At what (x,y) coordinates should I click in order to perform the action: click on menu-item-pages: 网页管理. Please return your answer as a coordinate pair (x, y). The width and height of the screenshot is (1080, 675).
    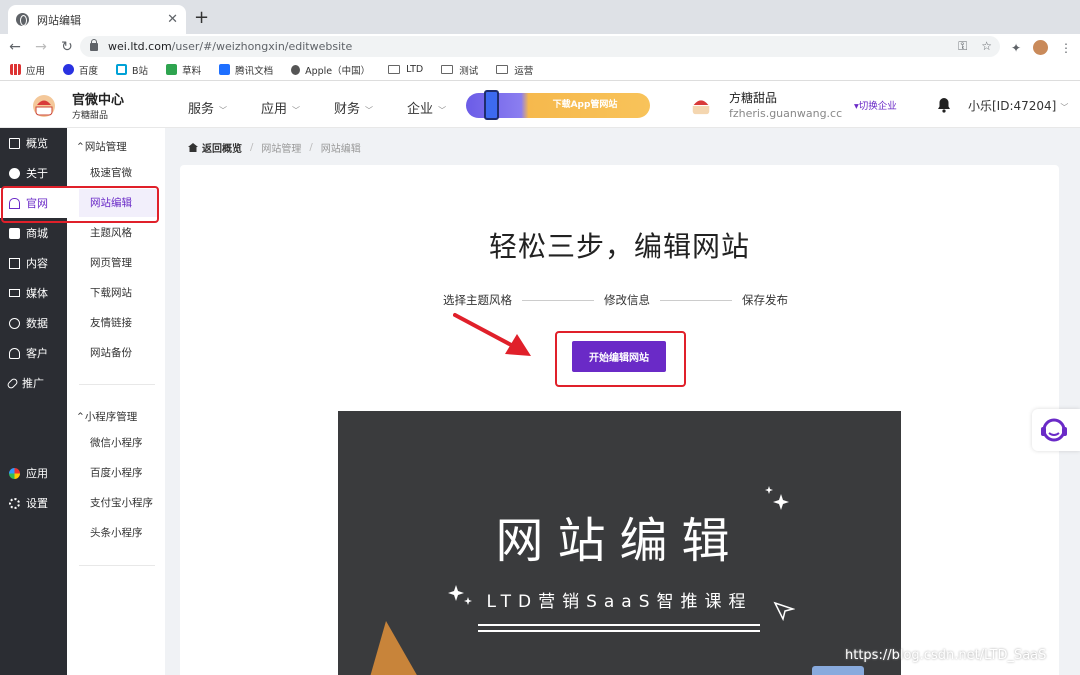
    Looking at the image, I should click on (118, 263).